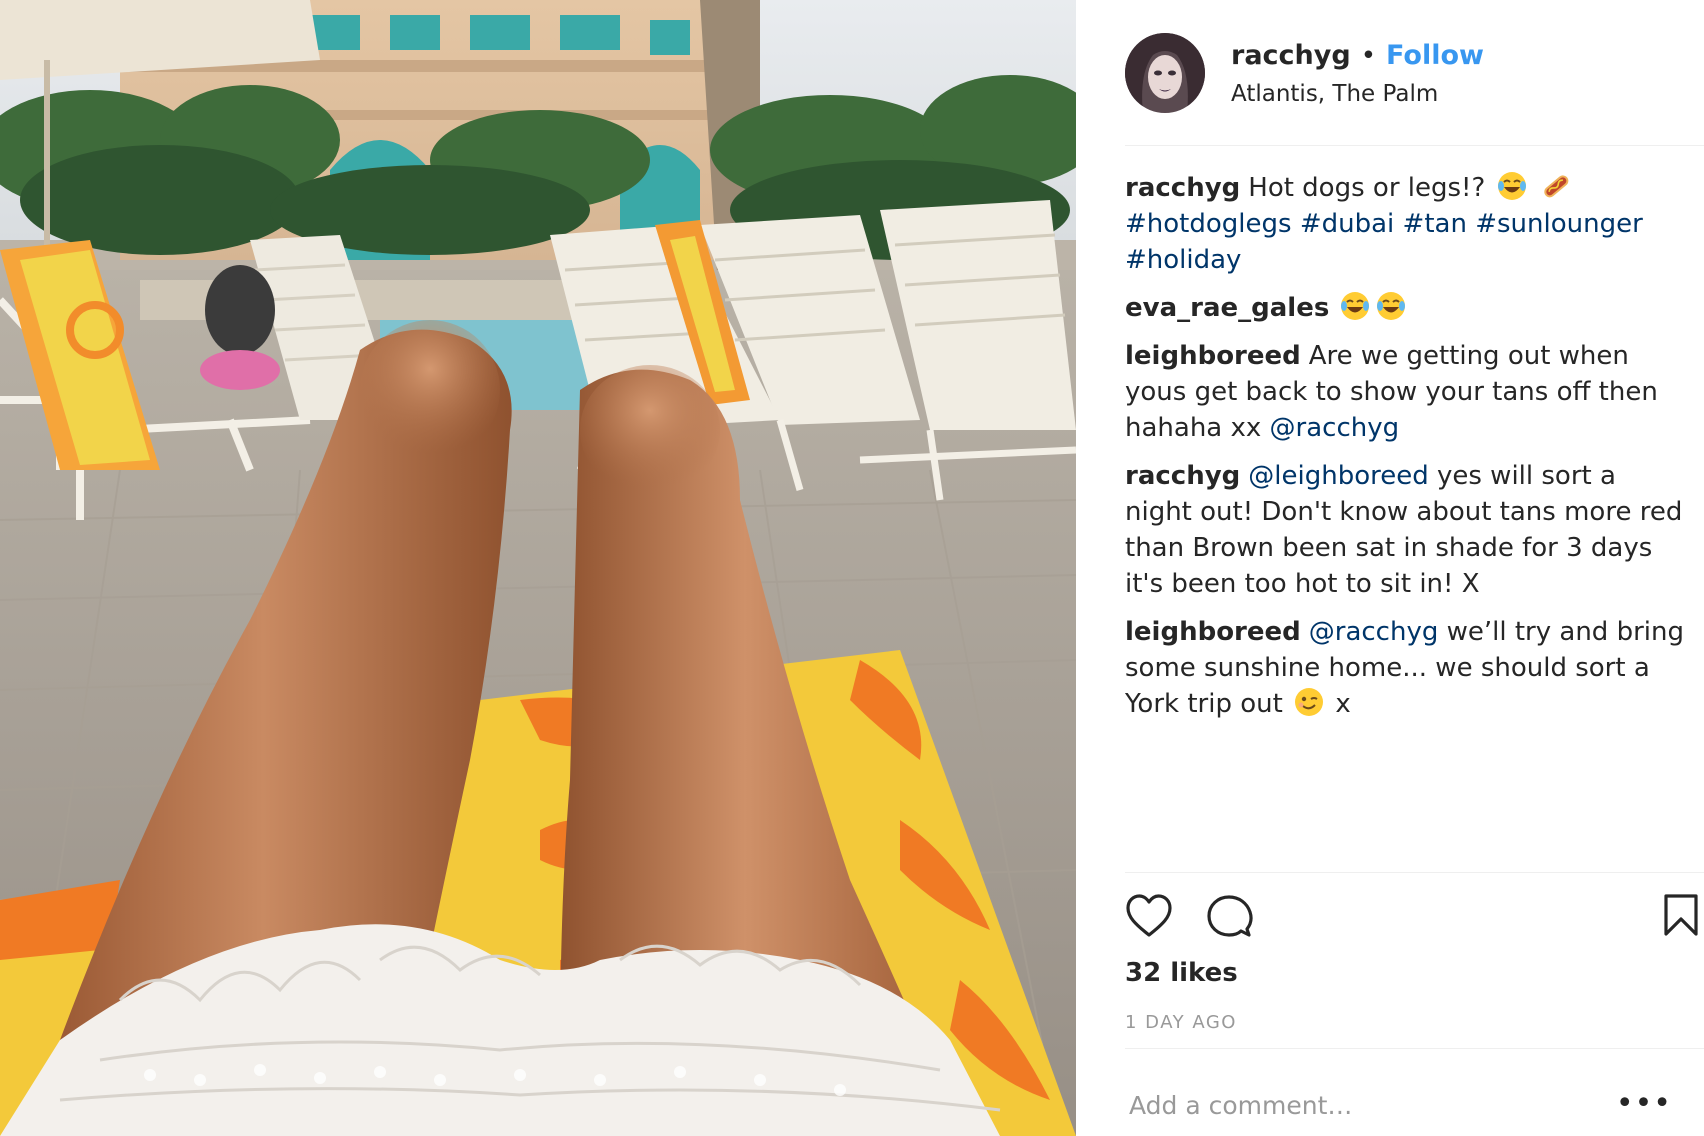 The height and width of the screenshot is (1136, 1704). I want to click on hashtag: #tan, so click(1435, 224).